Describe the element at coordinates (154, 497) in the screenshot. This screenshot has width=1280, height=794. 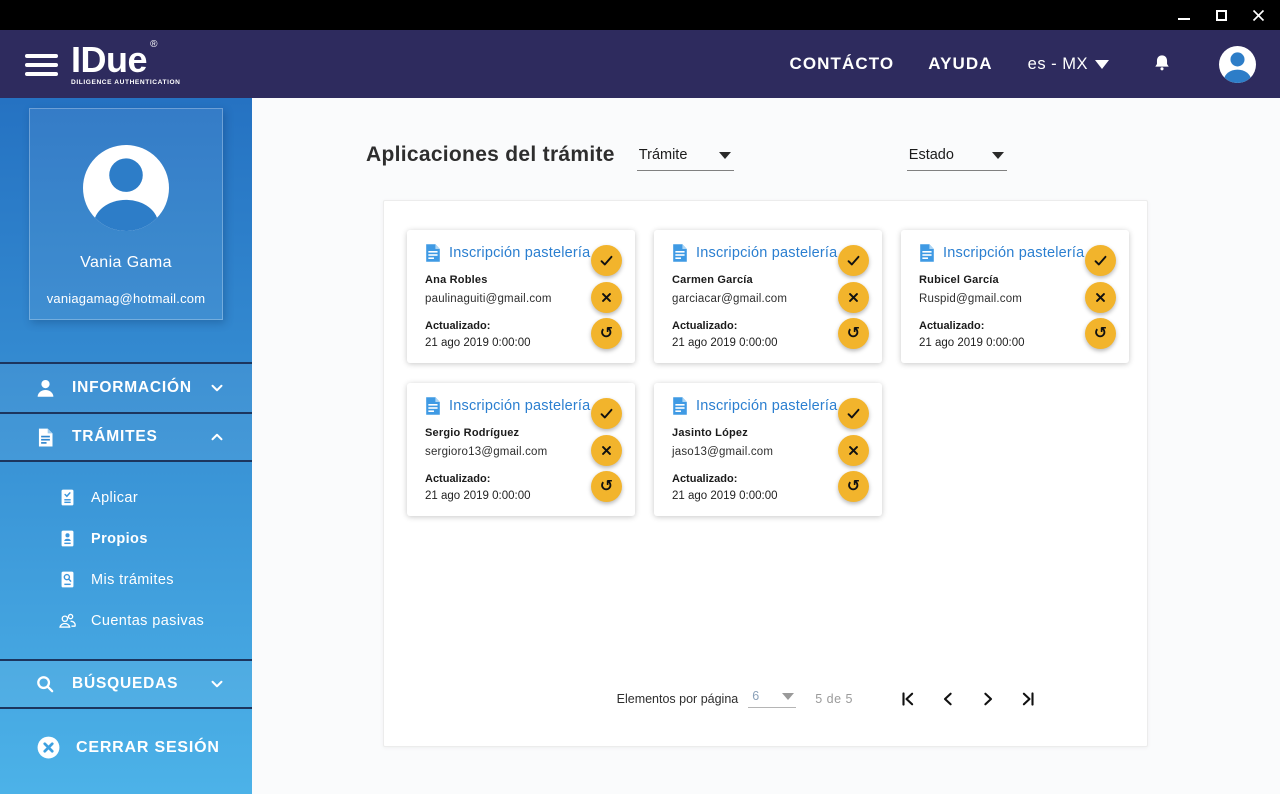
I see `sidebar-item-aplicar: Aplicar` at that location.